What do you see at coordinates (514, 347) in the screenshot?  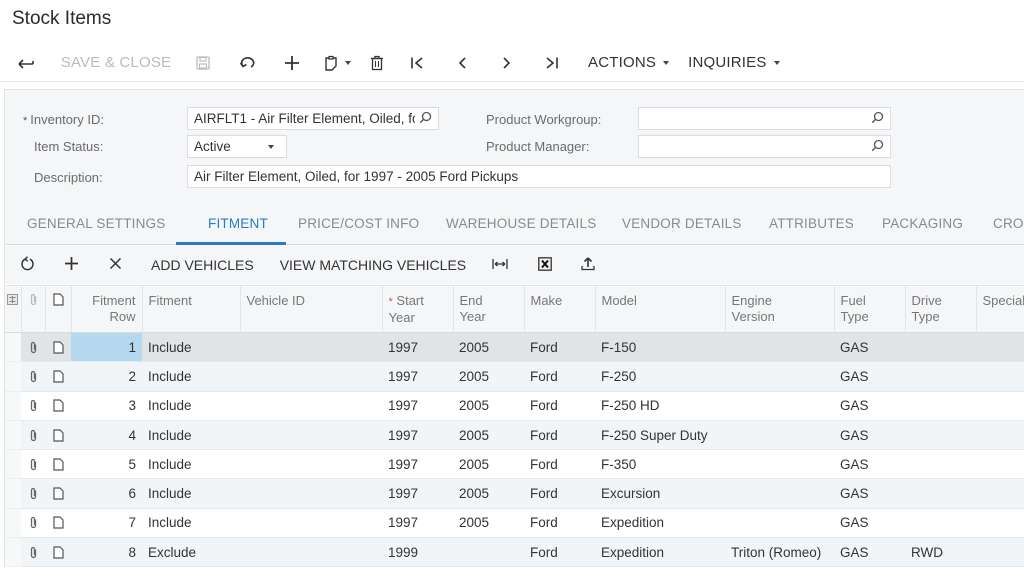 I see `table-row: 1 Include 1997 2005 Ford F-150 GAS` at bounding box center [514, 347].